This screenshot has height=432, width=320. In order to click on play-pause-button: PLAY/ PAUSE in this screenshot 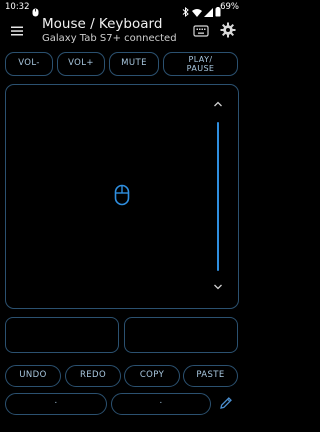, I will do `click(200, 64)`.